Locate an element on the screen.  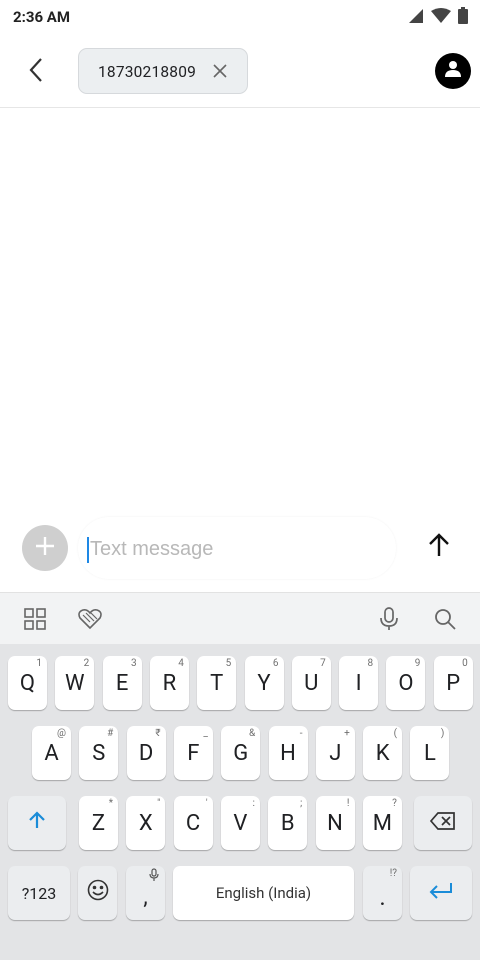
key-y: 6Y is located at coordinates (264, 683).